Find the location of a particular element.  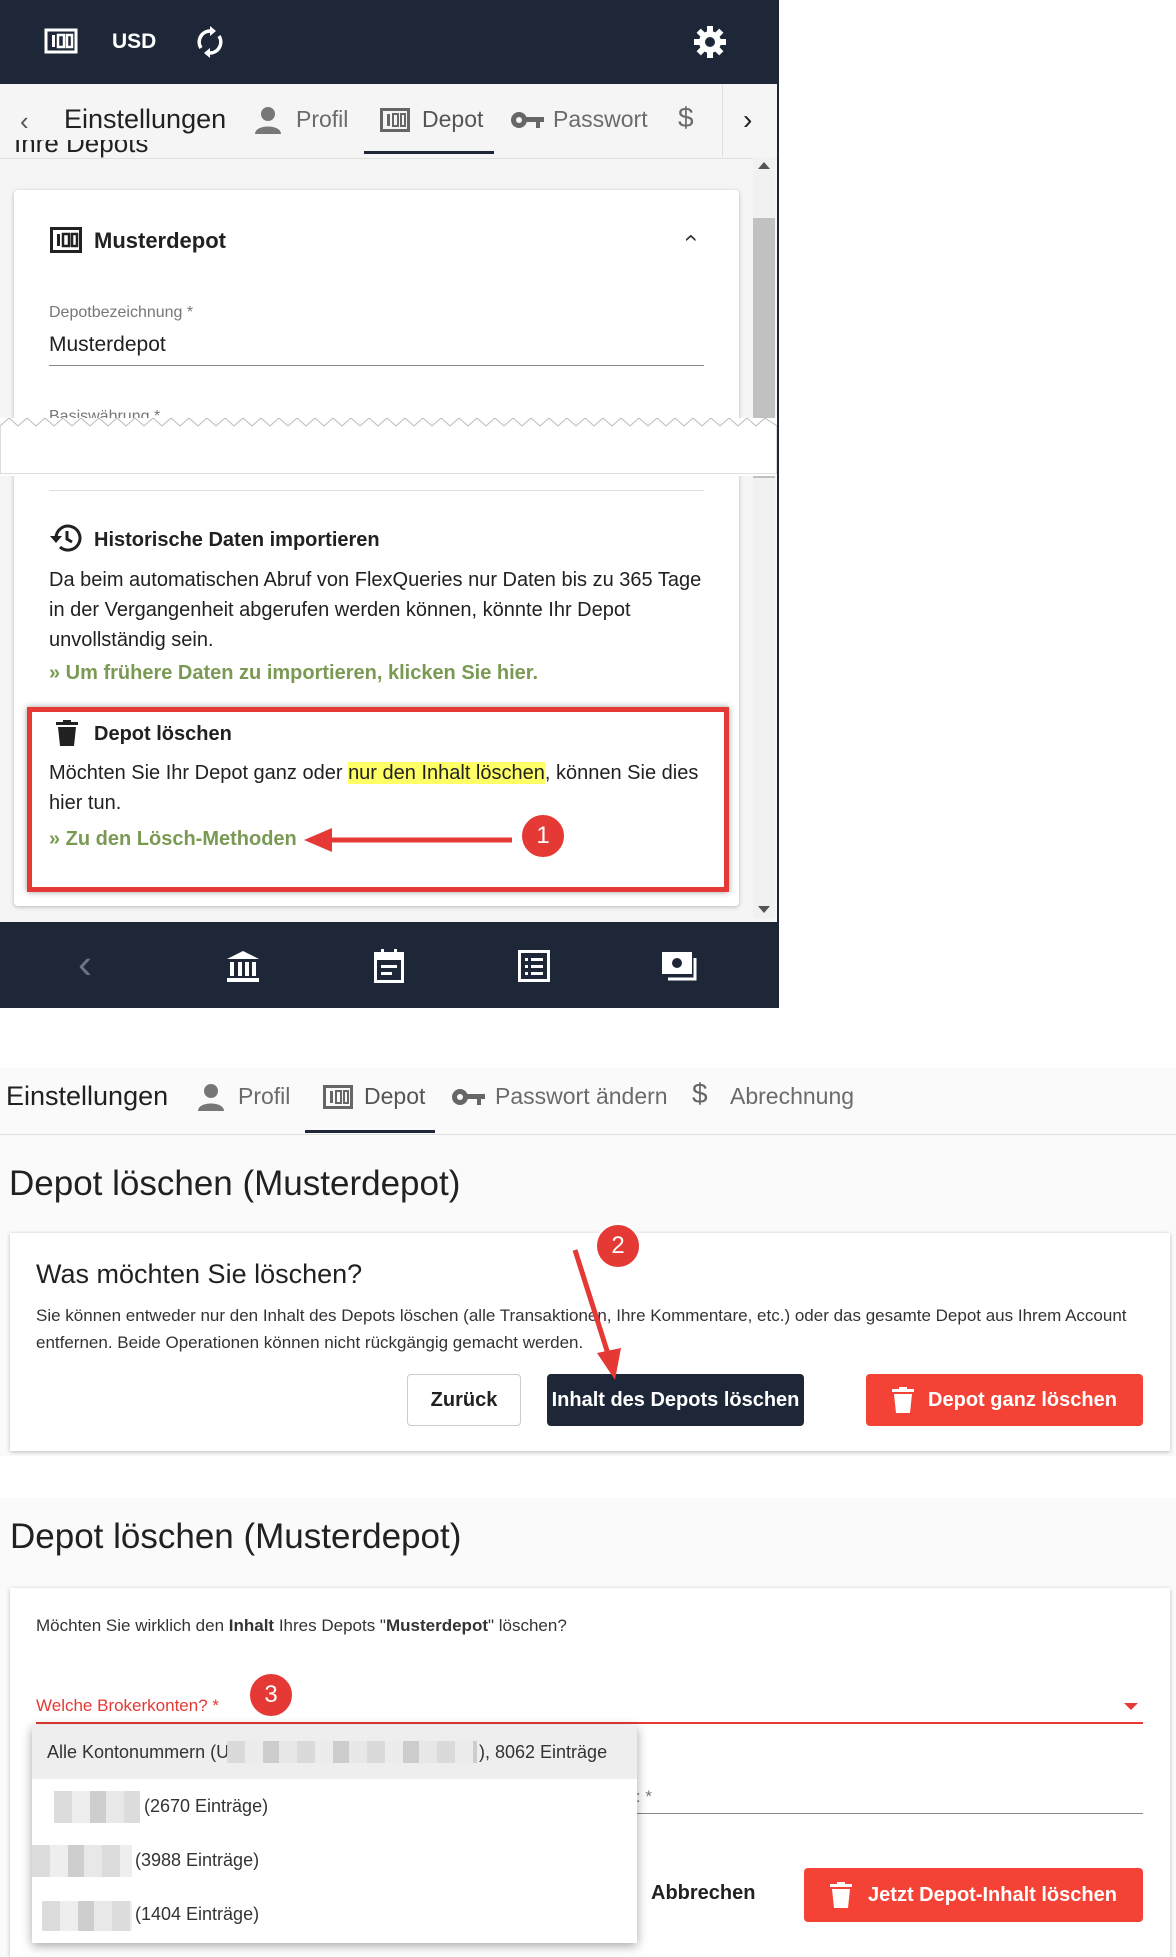

annotation-arrow is located at coordinates (408, 840).